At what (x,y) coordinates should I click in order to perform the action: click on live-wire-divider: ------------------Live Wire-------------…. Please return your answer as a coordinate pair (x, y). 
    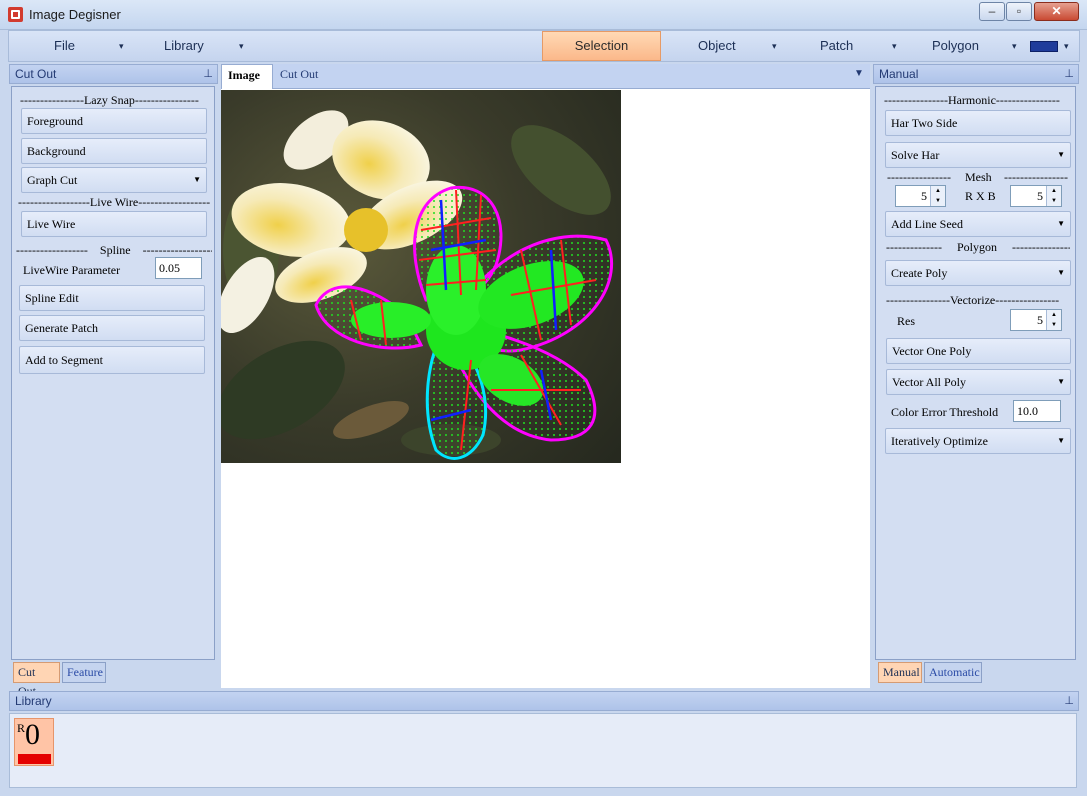
    Looking at the image, I should click on (114, 202).